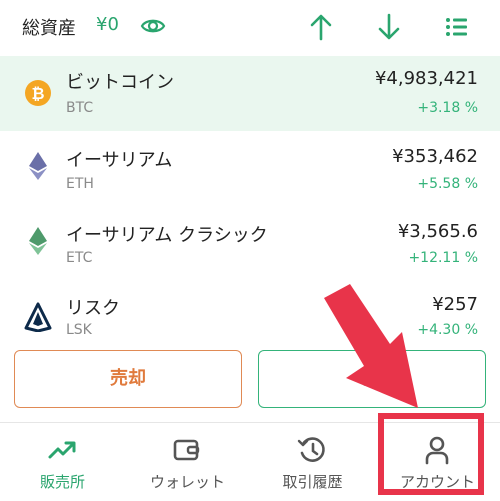 Image resolution: width=500 pixels, height=501 pixels. What do you see at coordinates (79, 258) in the screenshot?
I see `coin-symbol: ETC` at bounding box center [79, 258].